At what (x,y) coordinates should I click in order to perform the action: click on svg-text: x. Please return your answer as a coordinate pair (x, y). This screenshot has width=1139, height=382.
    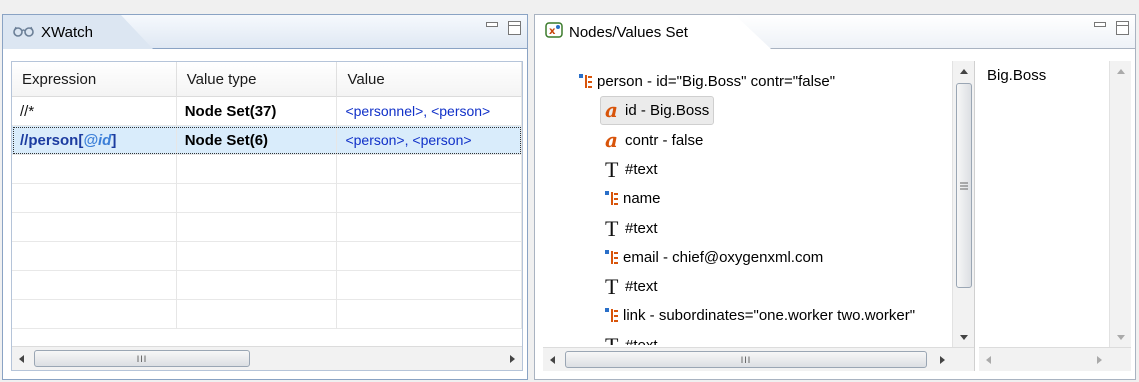
    Looking at the image, I should click on (552, 31).